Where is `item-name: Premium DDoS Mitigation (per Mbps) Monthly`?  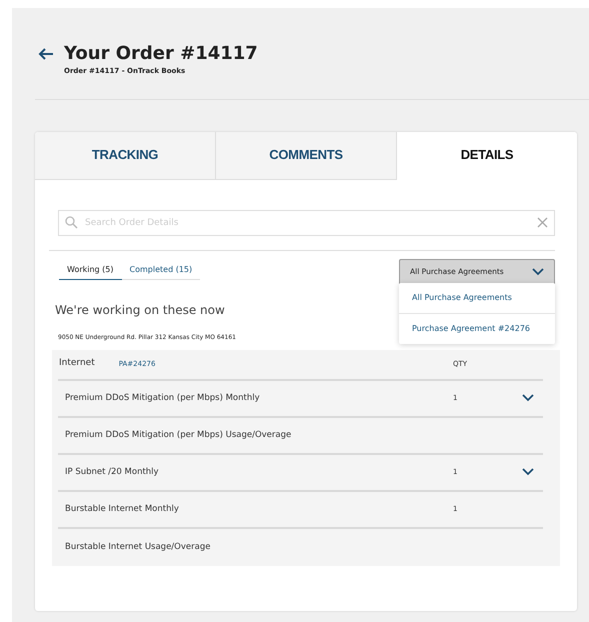
item-name: Premium DDoS Mitigation (per Mbps) Monthly is located at coordinates (162, 397).